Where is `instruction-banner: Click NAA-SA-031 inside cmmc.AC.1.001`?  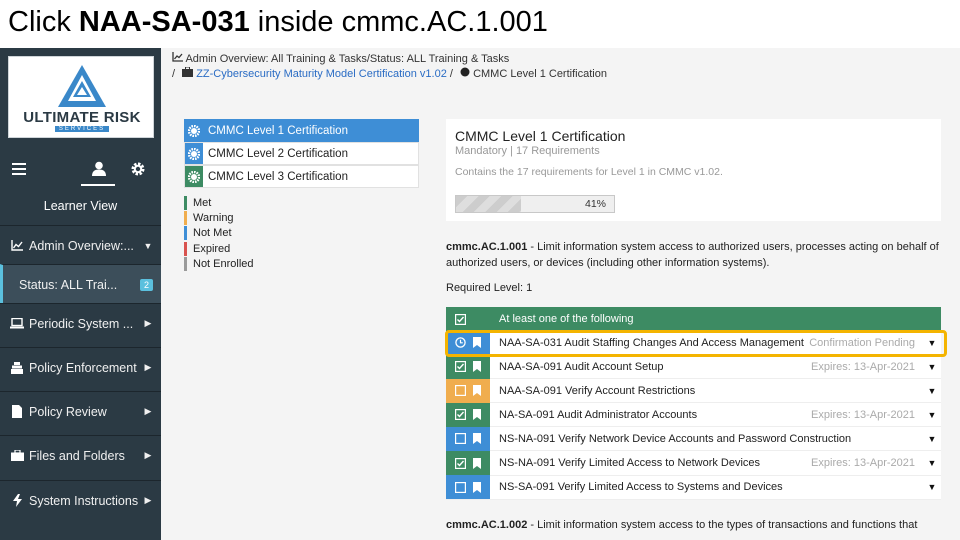 instruction-banner: Click NAA-SA-031 inside cmmc.AC.1.001 is located at coordinates (480, 24).